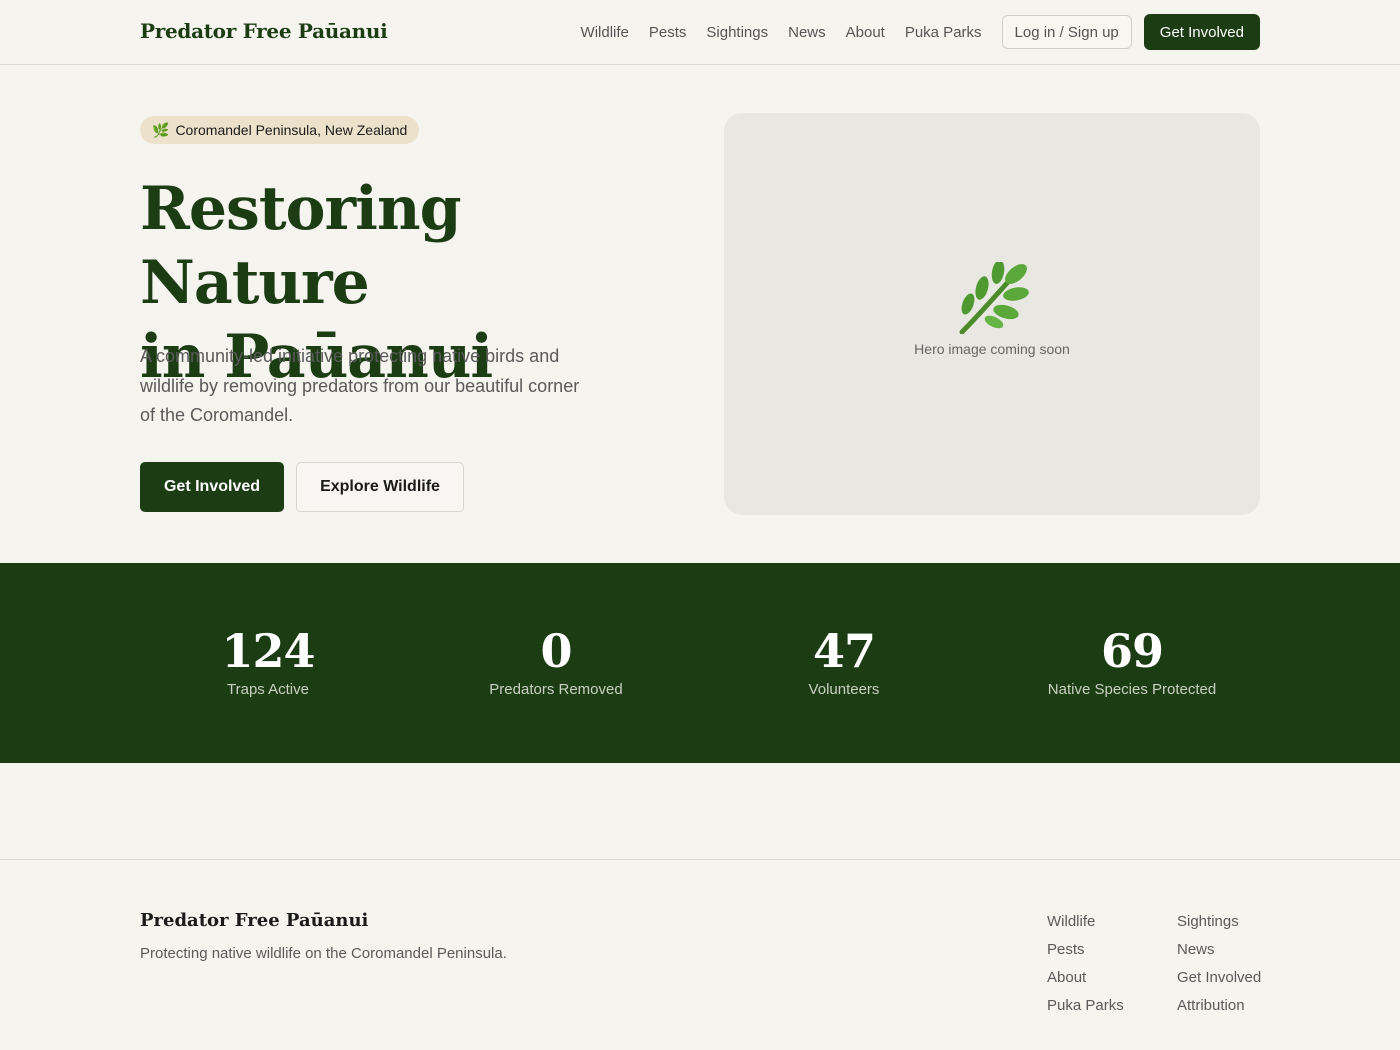  I want to click on leaf-icon: 🌿, so click(161, 129).